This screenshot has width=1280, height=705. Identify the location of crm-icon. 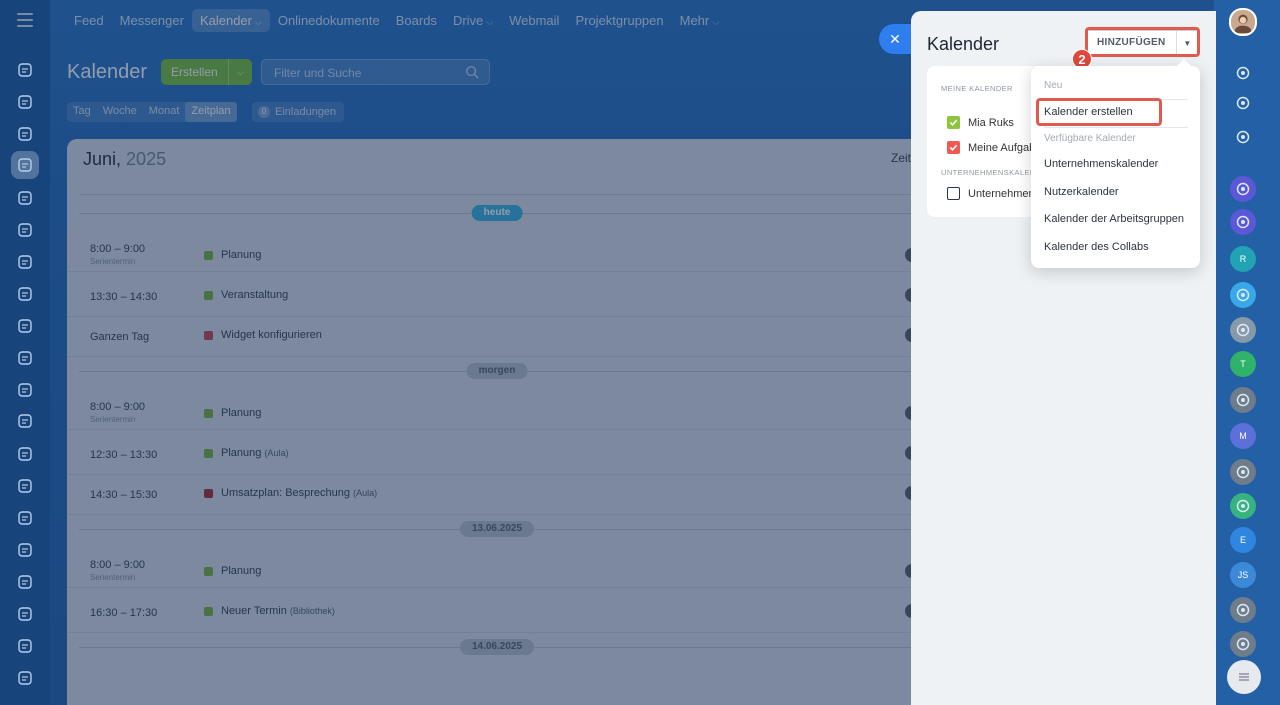
(25, 262).